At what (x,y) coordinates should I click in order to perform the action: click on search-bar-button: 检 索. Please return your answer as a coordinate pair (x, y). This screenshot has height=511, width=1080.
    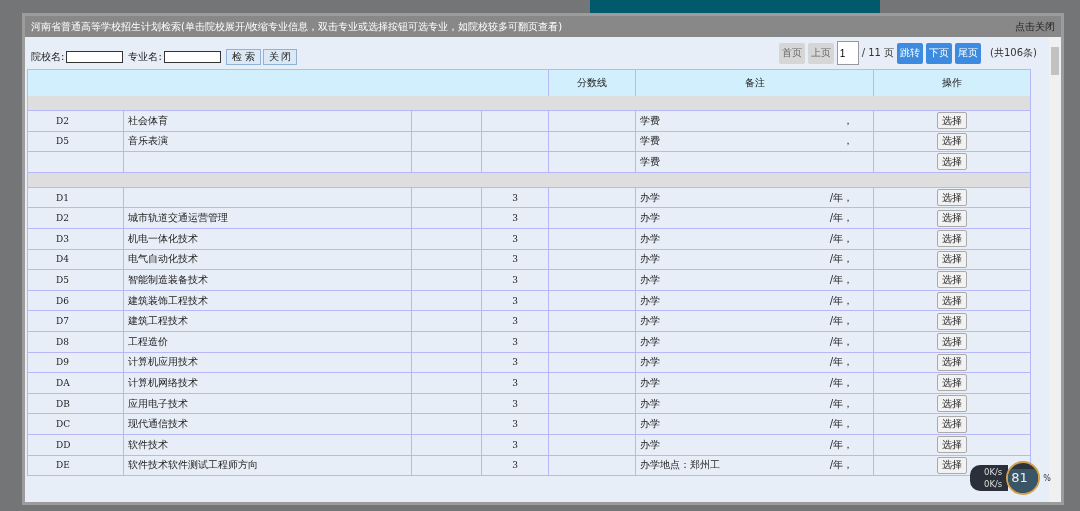
    Looking at the image, I should click on (243, 57).